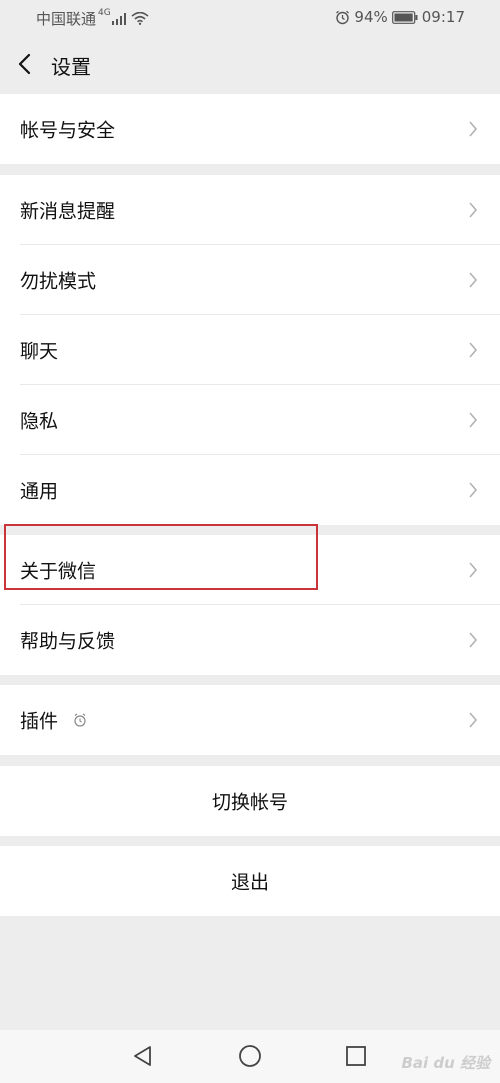 The height and width of the screenshot is (1083, 500). Describe the element at coordinates (104, 12) in the screenshot. I see `network-type: 4G` at that location.